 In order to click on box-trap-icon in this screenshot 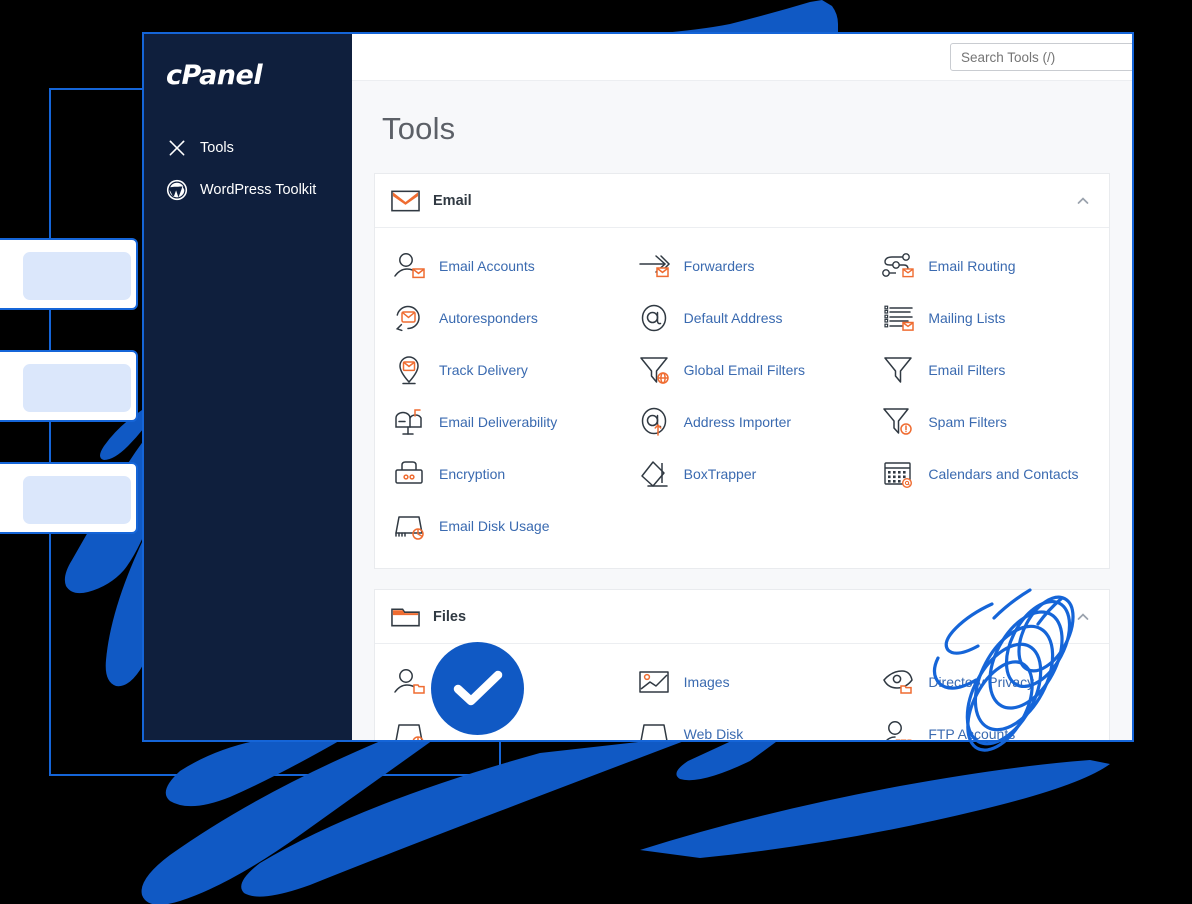, I will do `click(655, 474)`.